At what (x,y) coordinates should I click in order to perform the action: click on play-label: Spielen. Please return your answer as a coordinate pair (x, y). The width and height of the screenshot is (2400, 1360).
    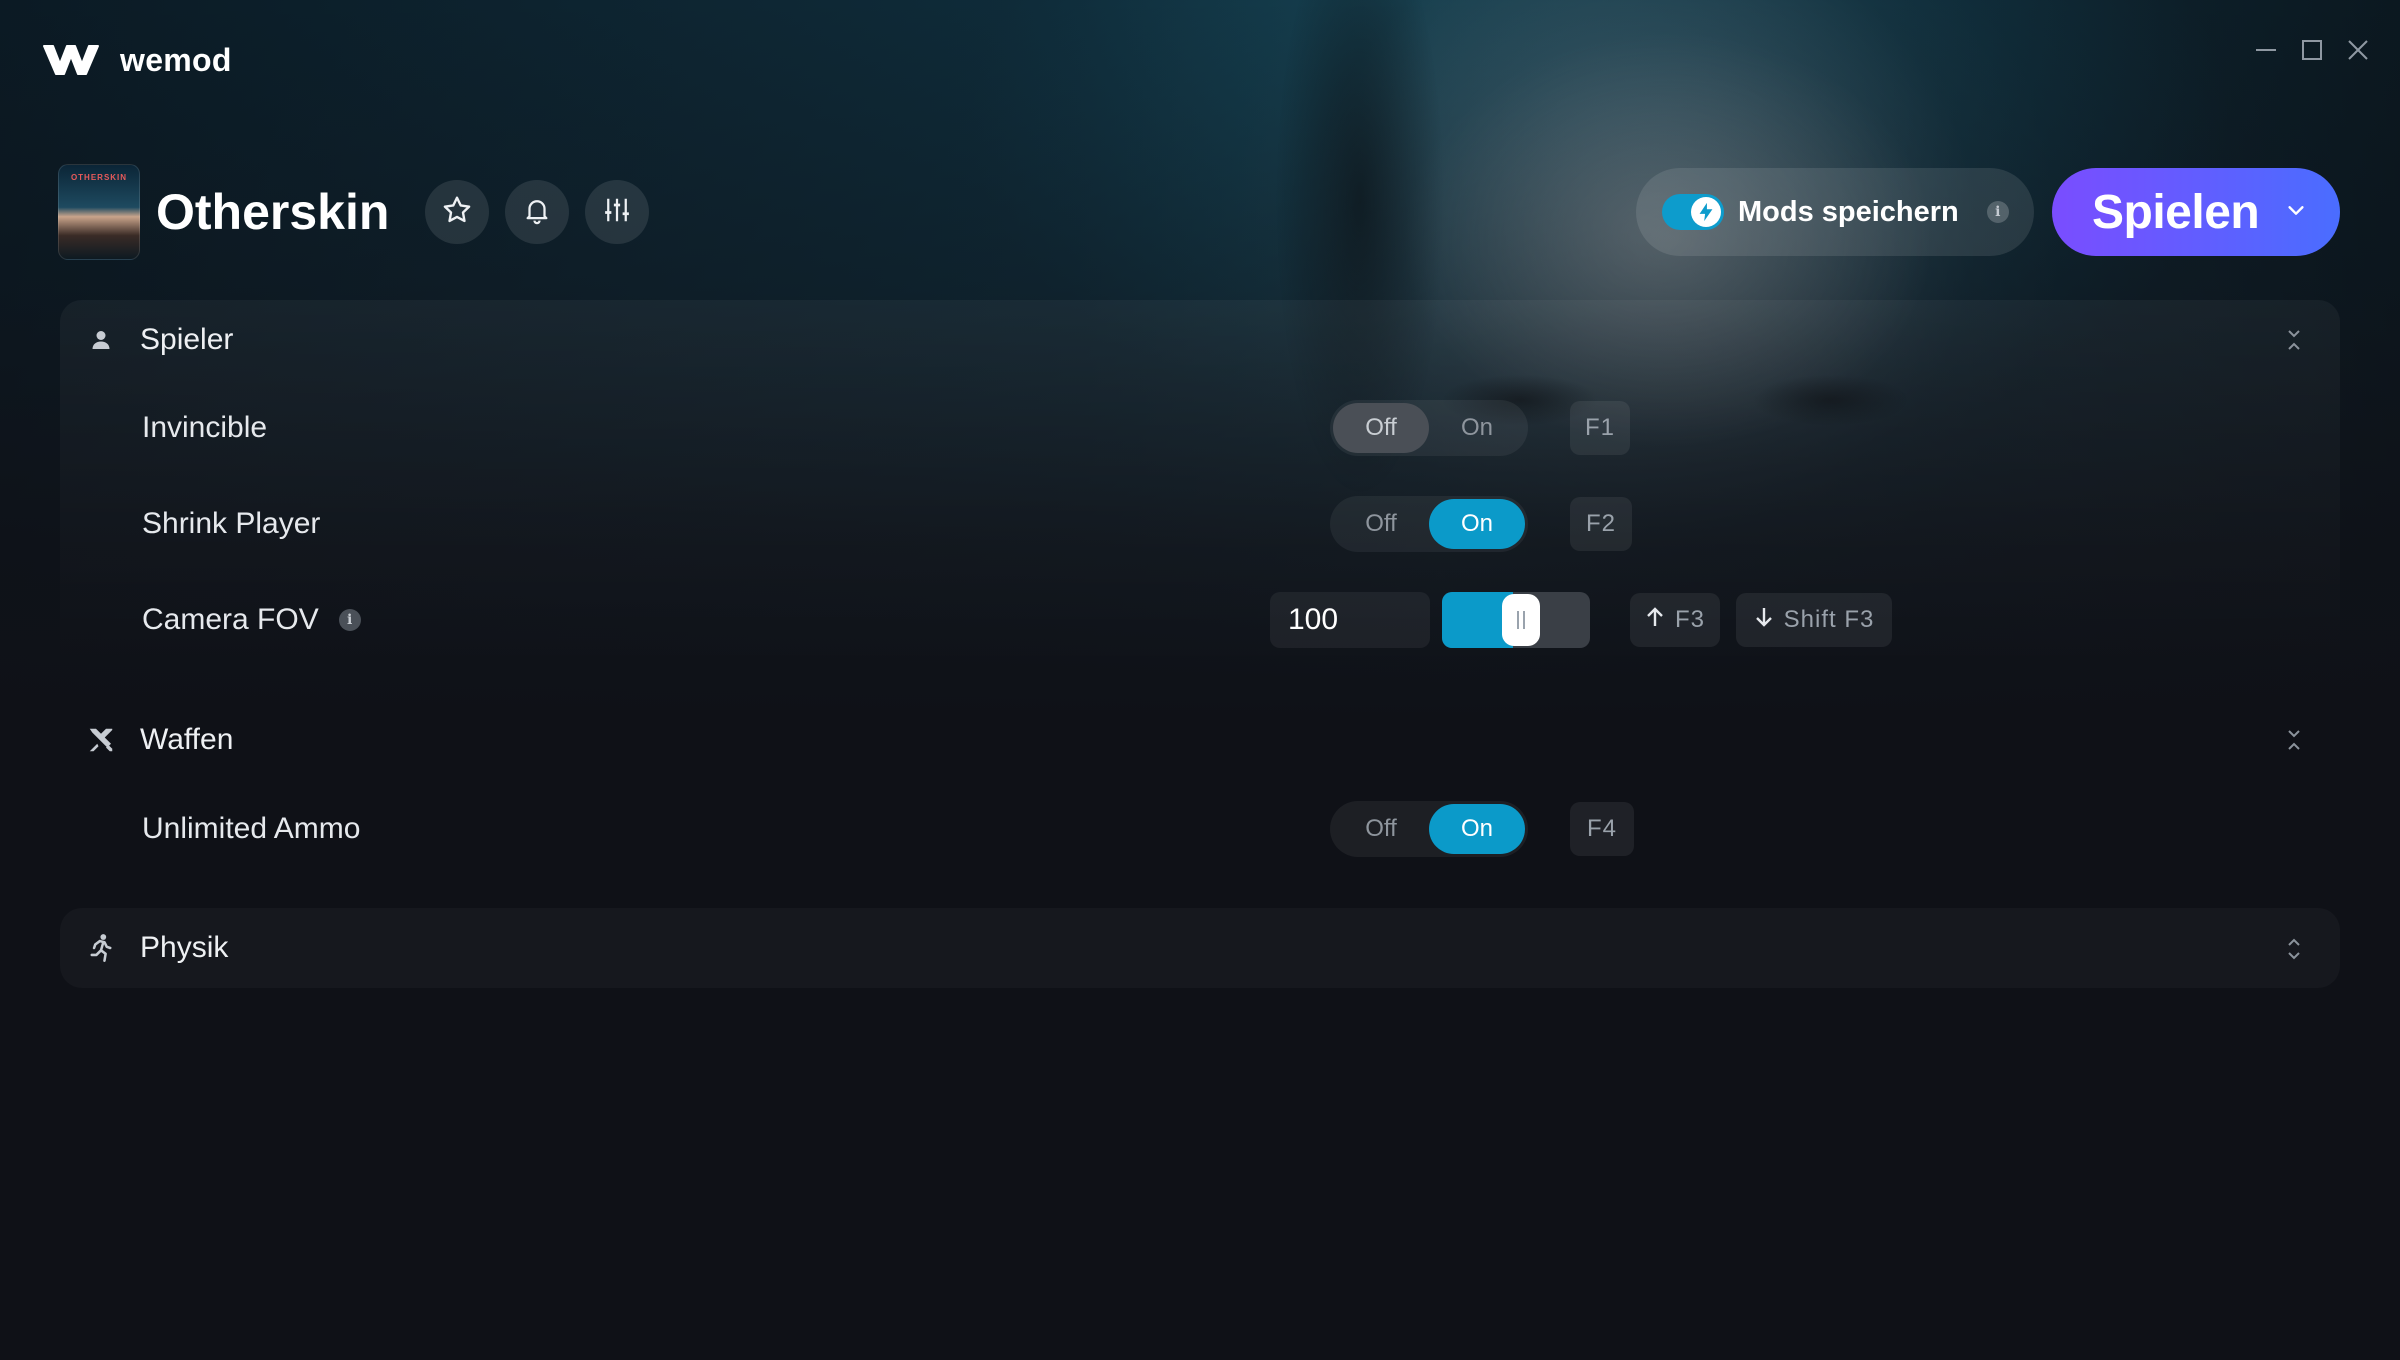
    Looking at the image, I should click on (2176, 212).